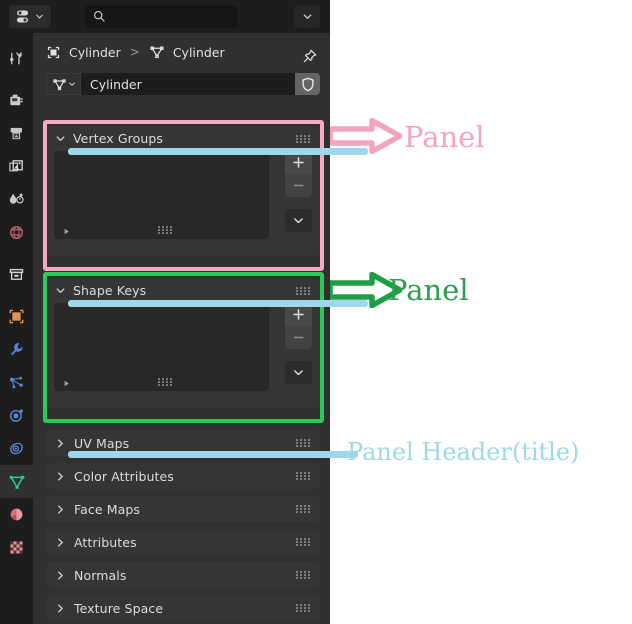  I want to click on search-input, so click(161, 16).